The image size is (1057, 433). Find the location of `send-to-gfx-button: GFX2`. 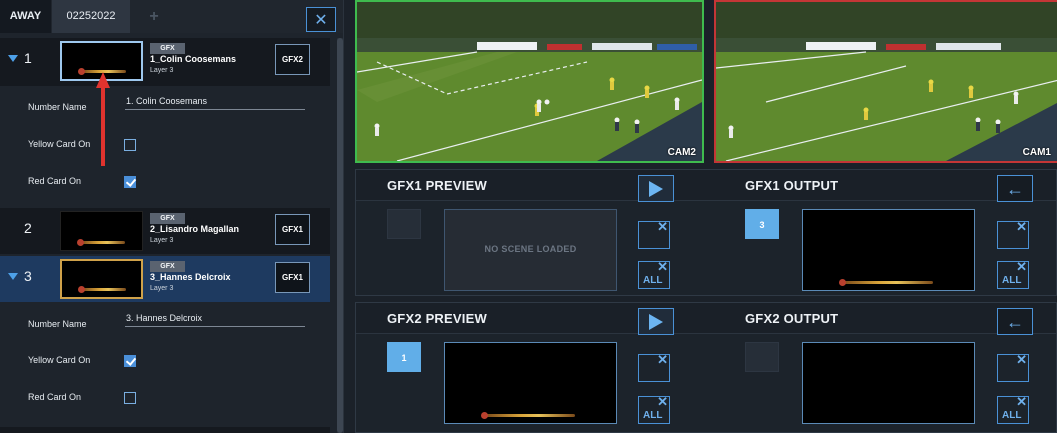

send-to-gfx-button: GFX2 is located at coordinates (292, 59).